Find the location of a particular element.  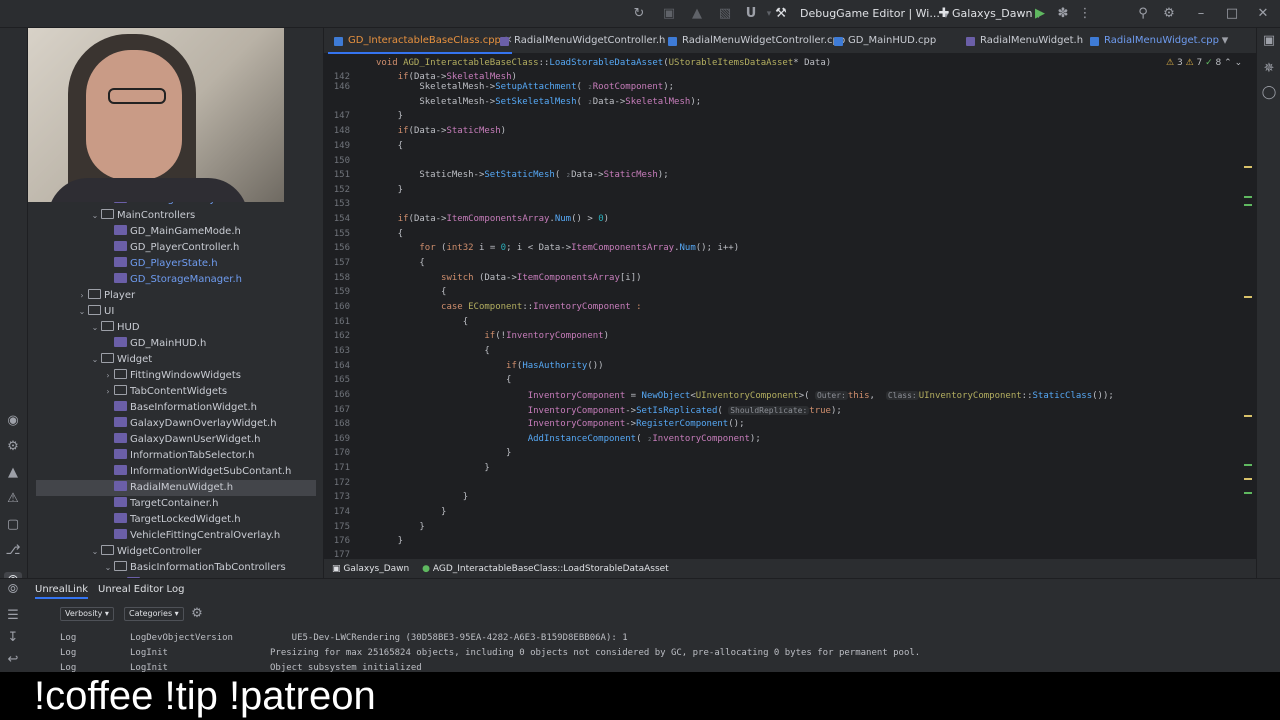

tree-folder: › Player is located at coordinates (176, 296).